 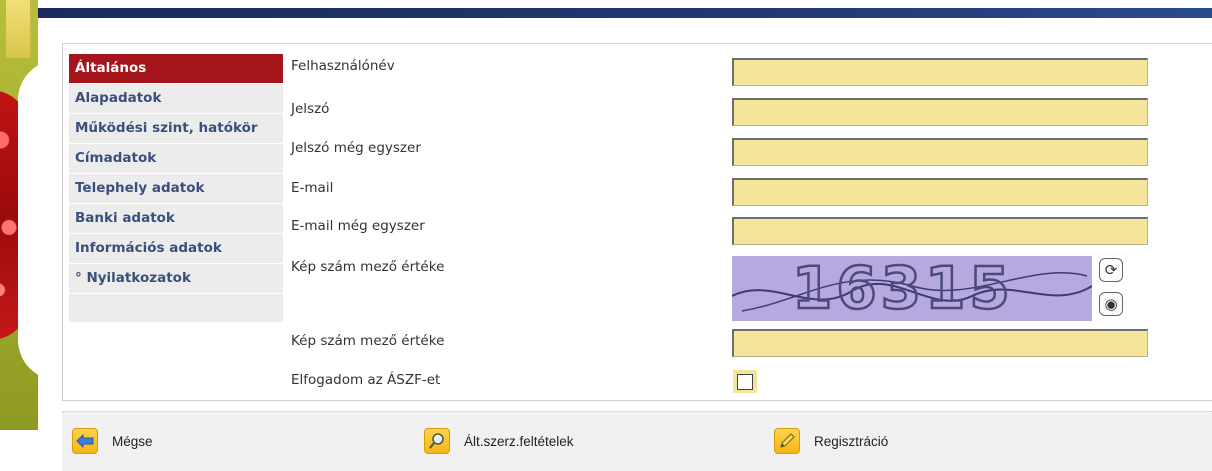 I want to click on magnifier-icon, so click(x=437, y=441).